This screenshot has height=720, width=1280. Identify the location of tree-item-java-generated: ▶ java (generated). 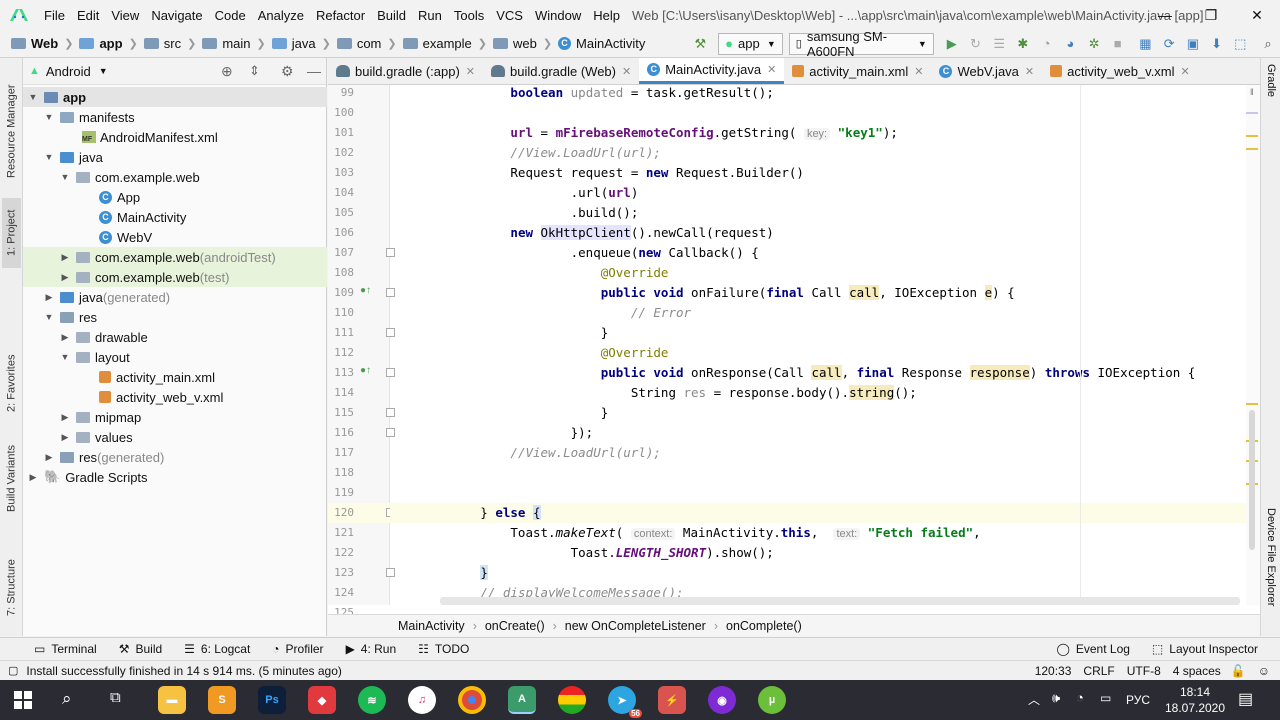
(175, 297).